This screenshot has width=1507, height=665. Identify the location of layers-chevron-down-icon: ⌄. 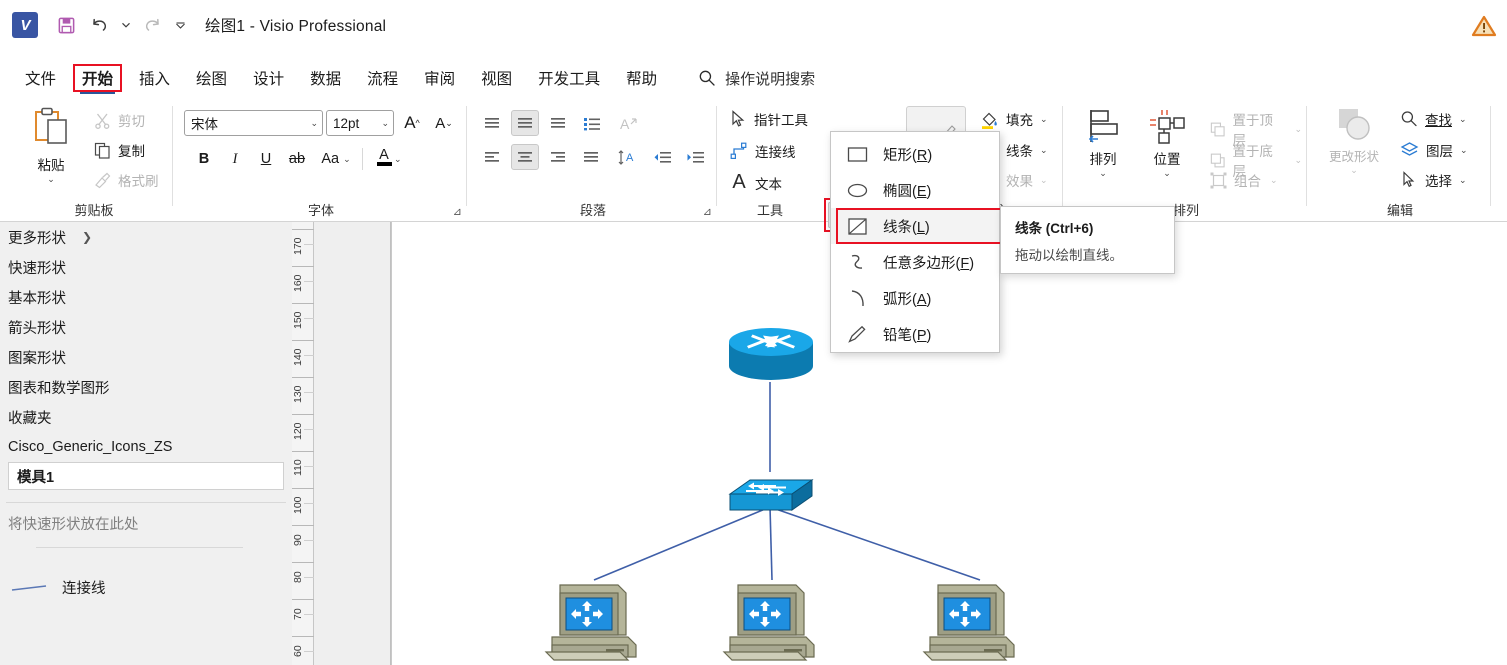
(1464, 150).